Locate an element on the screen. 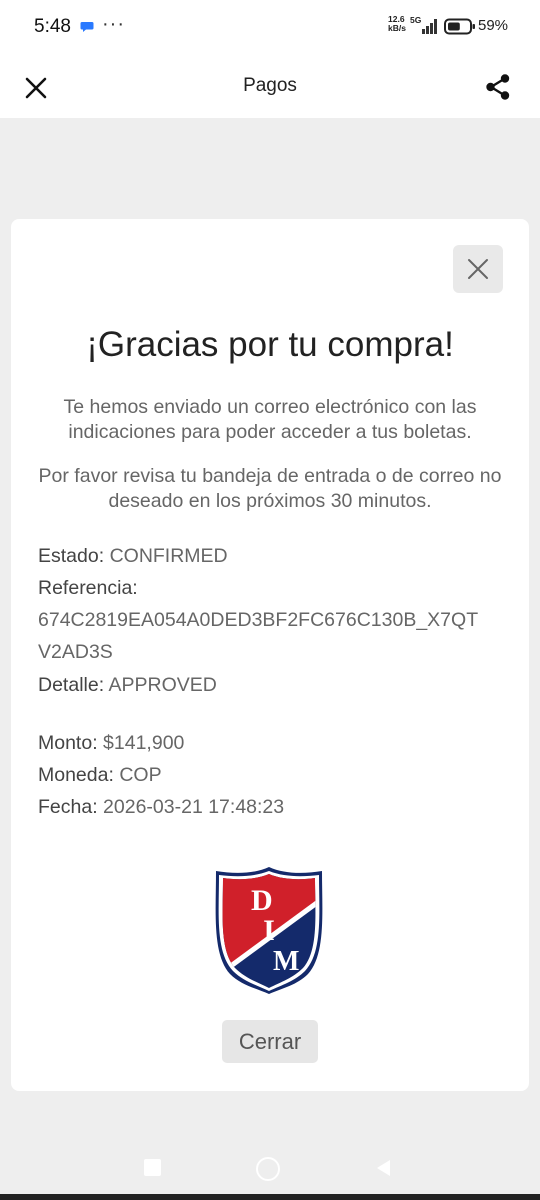  status-label: Estado: is located at coordinates (71, 556).